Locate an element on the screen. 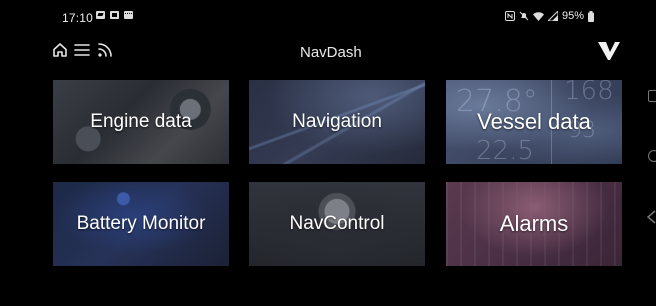 This screenshot has height=306, width=656. alarms-tile: Alarms is located at coordinates (534, 224).